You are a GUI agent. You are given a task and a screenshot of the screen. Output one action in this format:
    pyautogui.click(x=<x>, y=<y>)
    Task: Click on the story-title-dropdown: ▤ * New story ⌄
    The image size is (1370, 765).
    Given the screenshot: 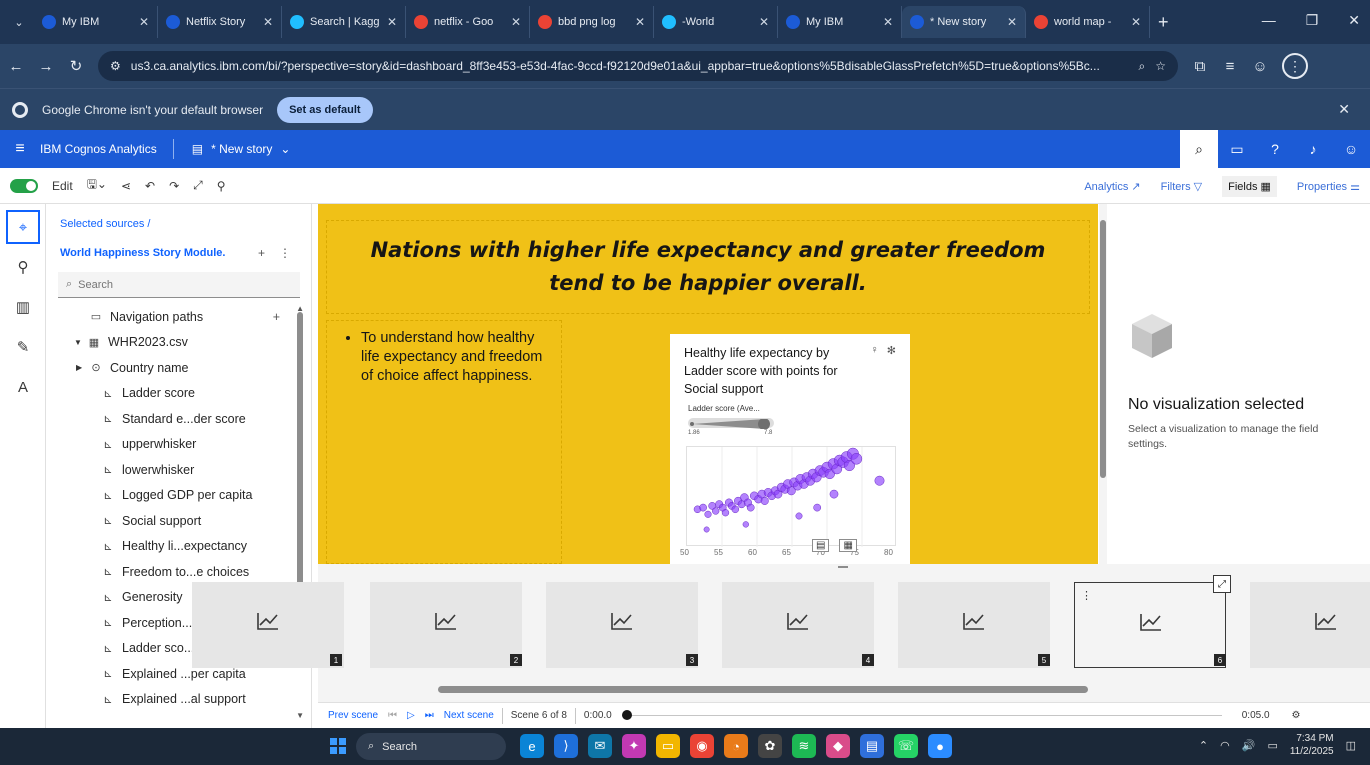 What is the action you would take?
    pyautogui.click(x=241, y=149)
    